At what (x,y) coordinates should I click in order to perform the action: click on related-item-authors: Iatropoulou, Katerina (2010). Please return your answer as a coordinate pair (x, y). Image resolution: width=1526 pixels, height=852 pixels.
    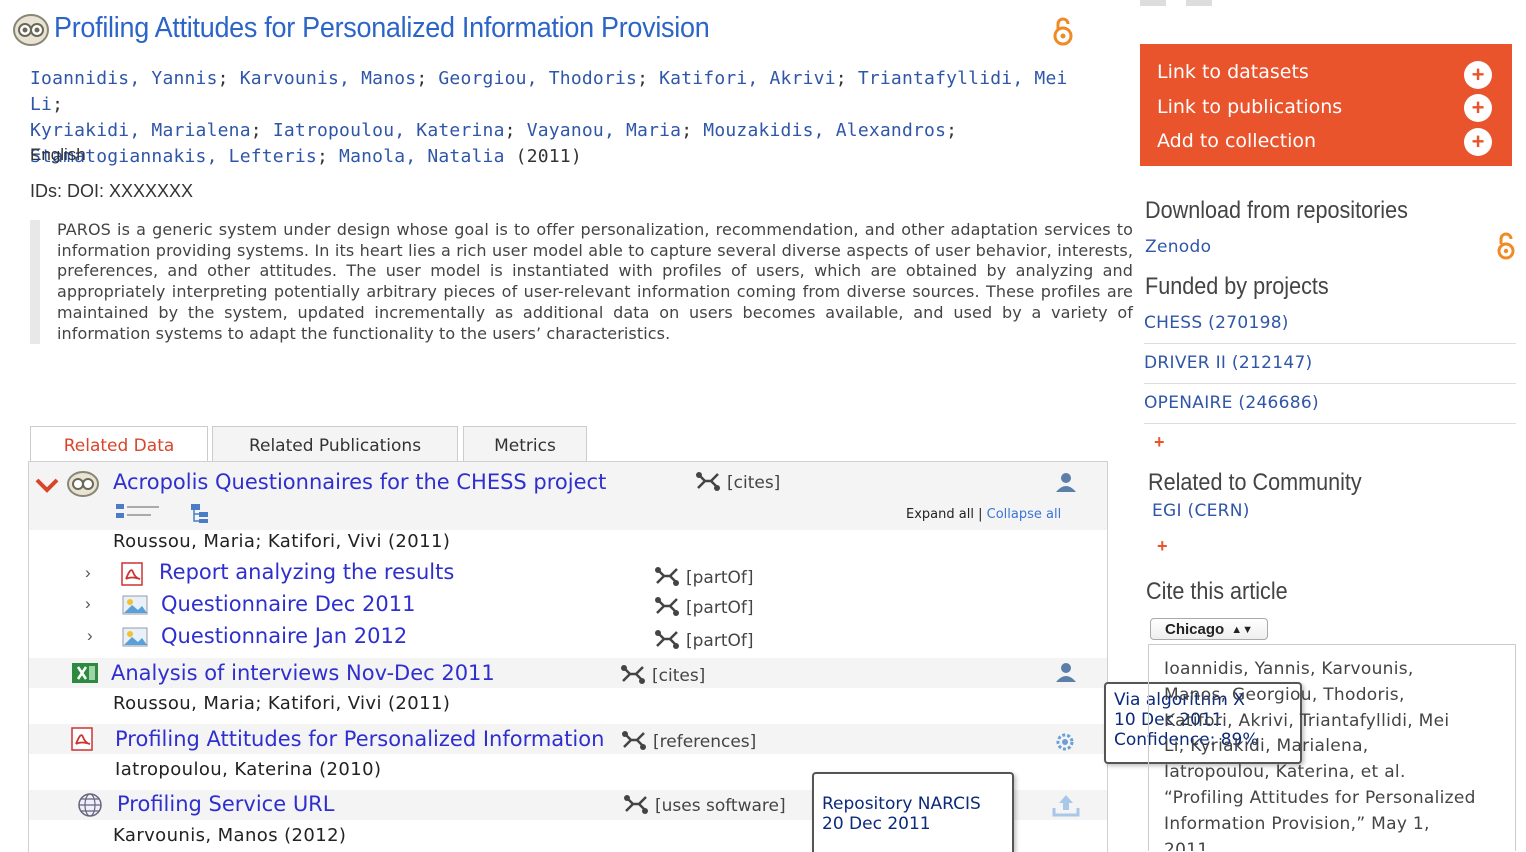
    Looking at the image, I should click on (248, 769).